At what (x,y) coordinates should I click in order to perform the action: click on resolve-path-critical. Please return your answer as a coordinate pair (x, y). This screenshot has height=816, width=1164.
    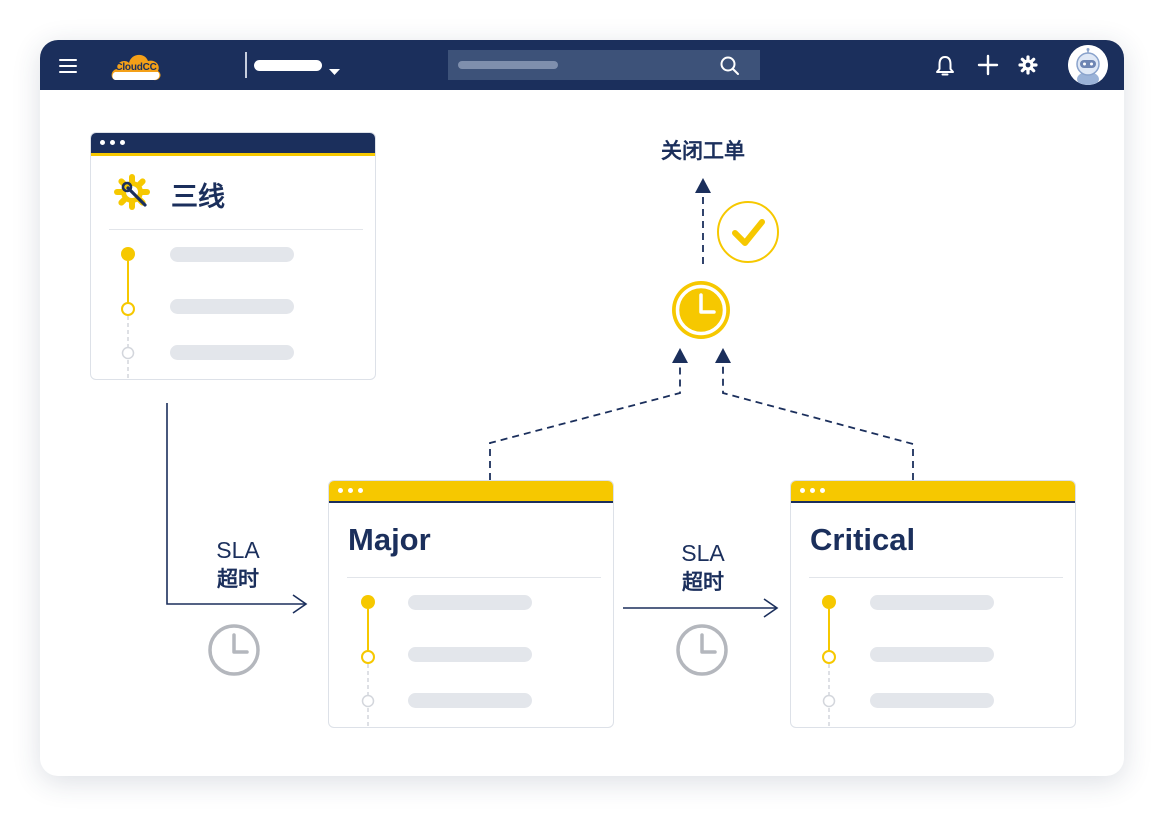
    Looking at the image, I should click on (818, 423).